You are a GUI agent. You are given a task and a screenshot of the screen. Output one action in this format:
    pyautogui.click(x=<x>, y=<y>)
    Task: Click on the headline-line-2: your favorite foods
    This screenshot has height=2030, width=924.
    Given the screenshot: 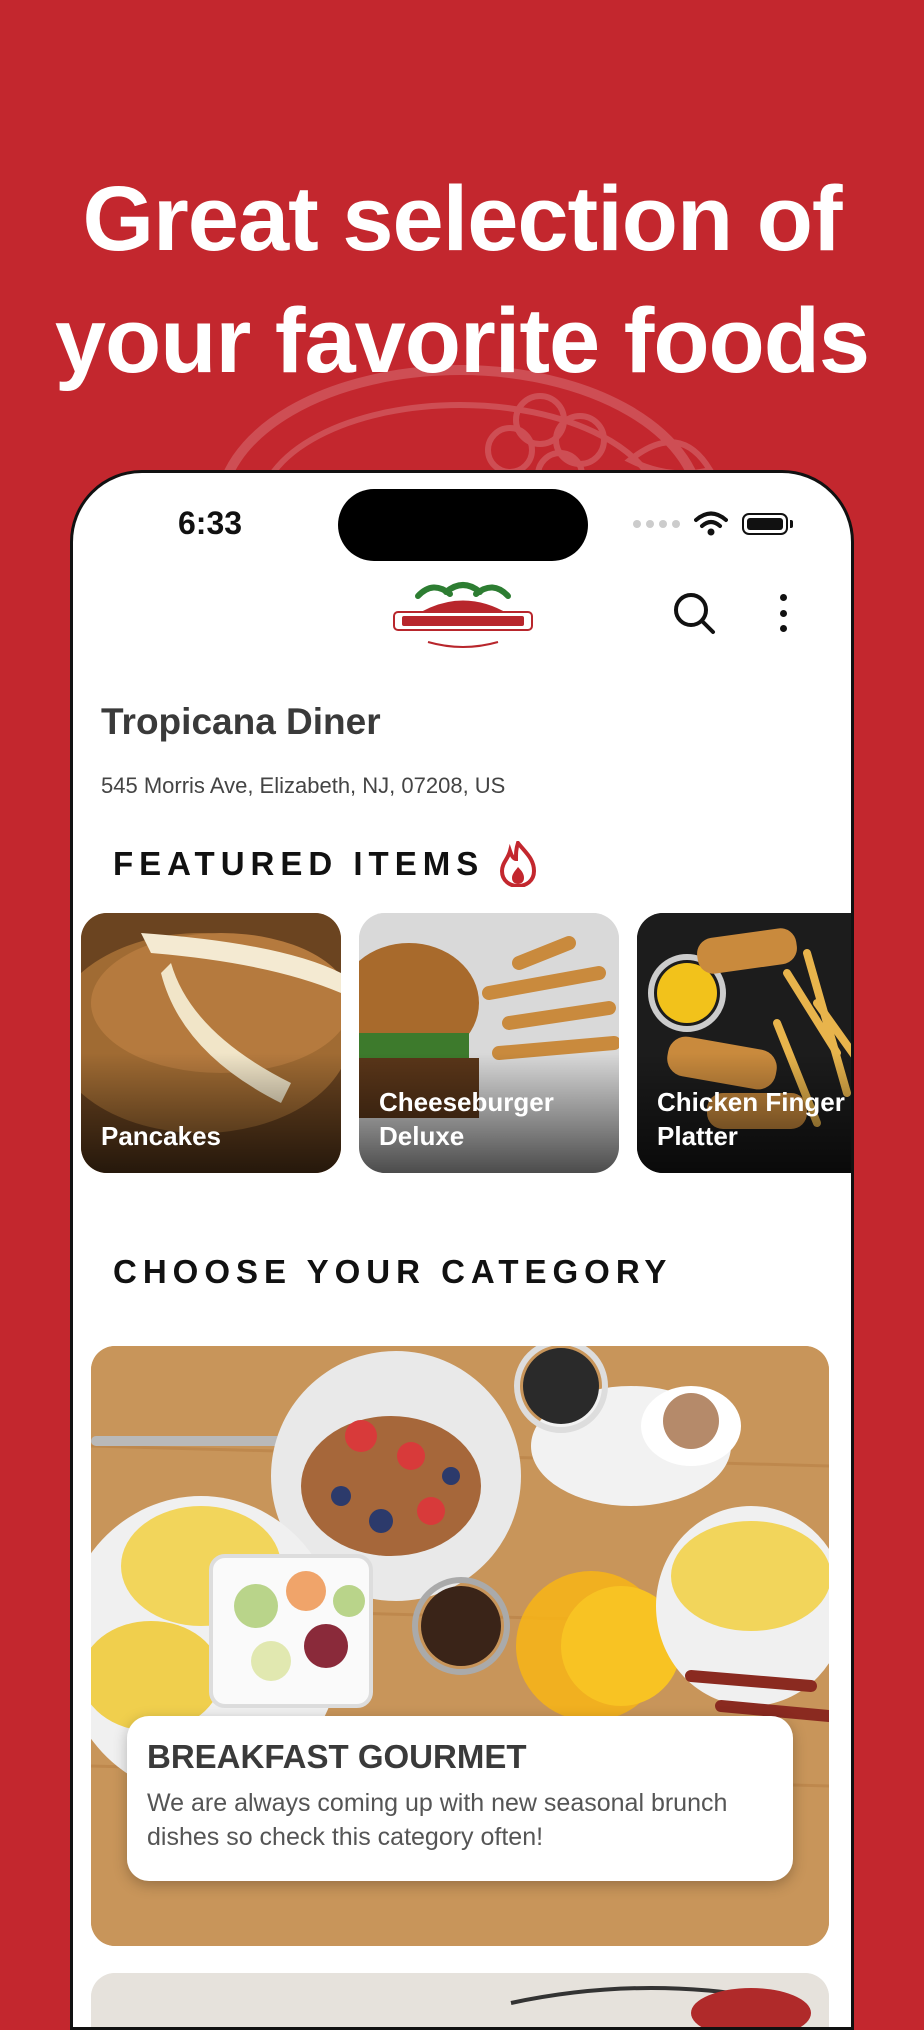 What is the action you would take?
    pyautogui.click(x=462, y=341)
    